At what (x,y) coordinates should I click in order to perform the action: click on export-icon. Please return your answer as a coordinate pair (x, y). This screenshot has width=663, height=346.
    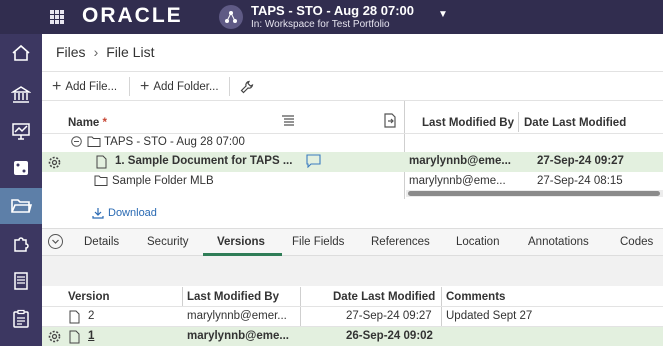
    Looking at the image, I should click on (390, 120).